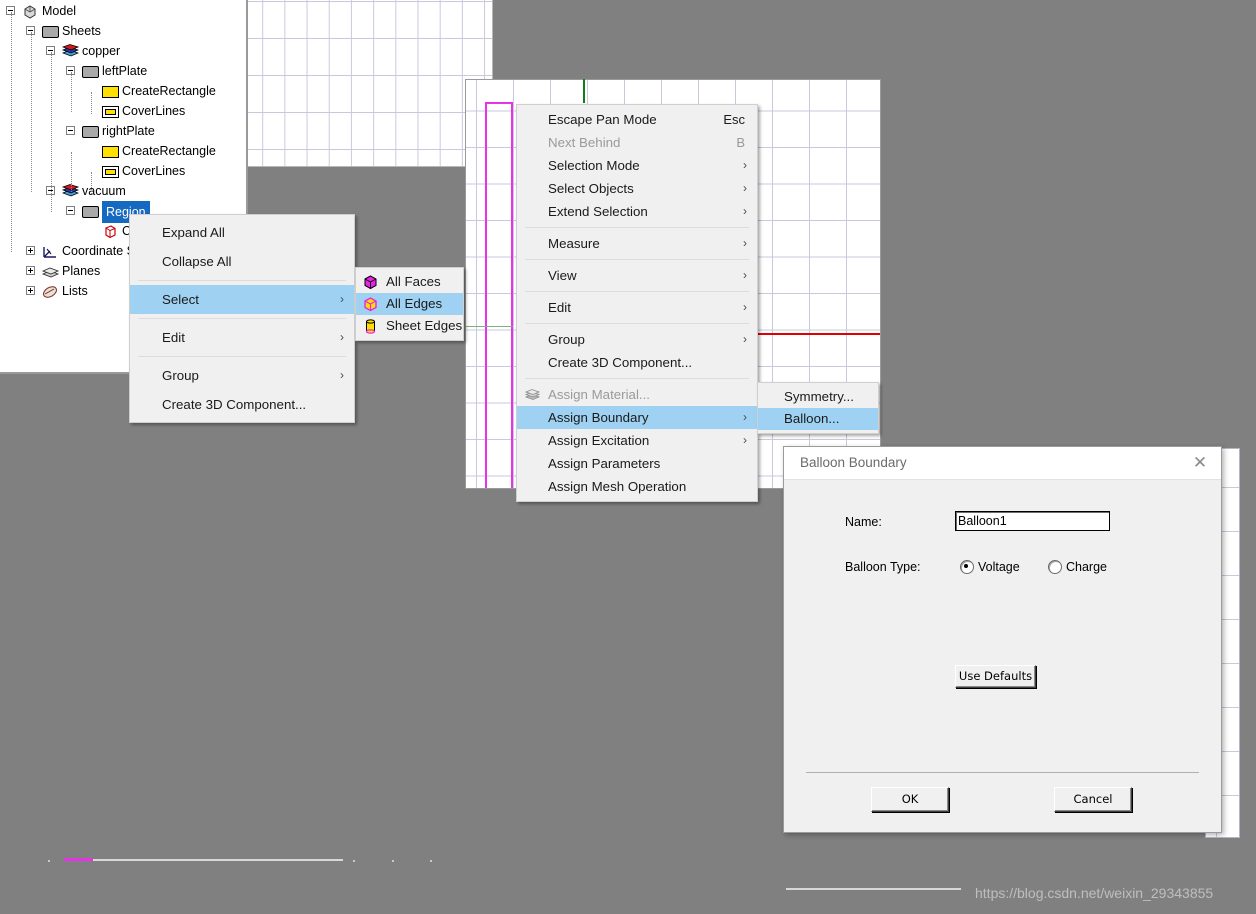 Image resolution: width=1256 pixels, height=914 pixels. What do you see at coordinates (78, 859) in the screenshot?
I see `stray-magenta-segment` at bounding box center [78, 859].